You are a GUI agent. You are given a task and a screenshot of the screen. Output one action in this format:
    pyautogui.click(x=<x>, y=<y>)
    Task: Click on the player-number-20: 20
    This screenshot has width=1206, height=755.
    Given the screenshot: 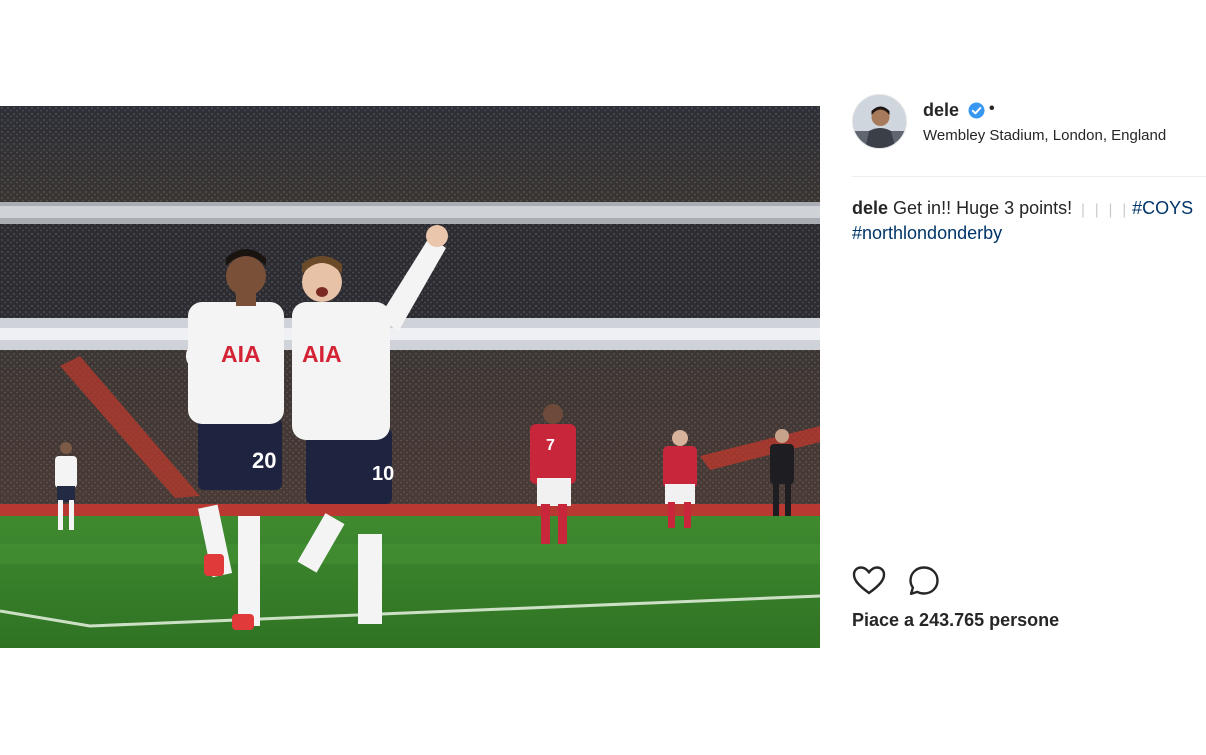 What is the action you would take?
    pyautogui.click(x=264, y=460)
    